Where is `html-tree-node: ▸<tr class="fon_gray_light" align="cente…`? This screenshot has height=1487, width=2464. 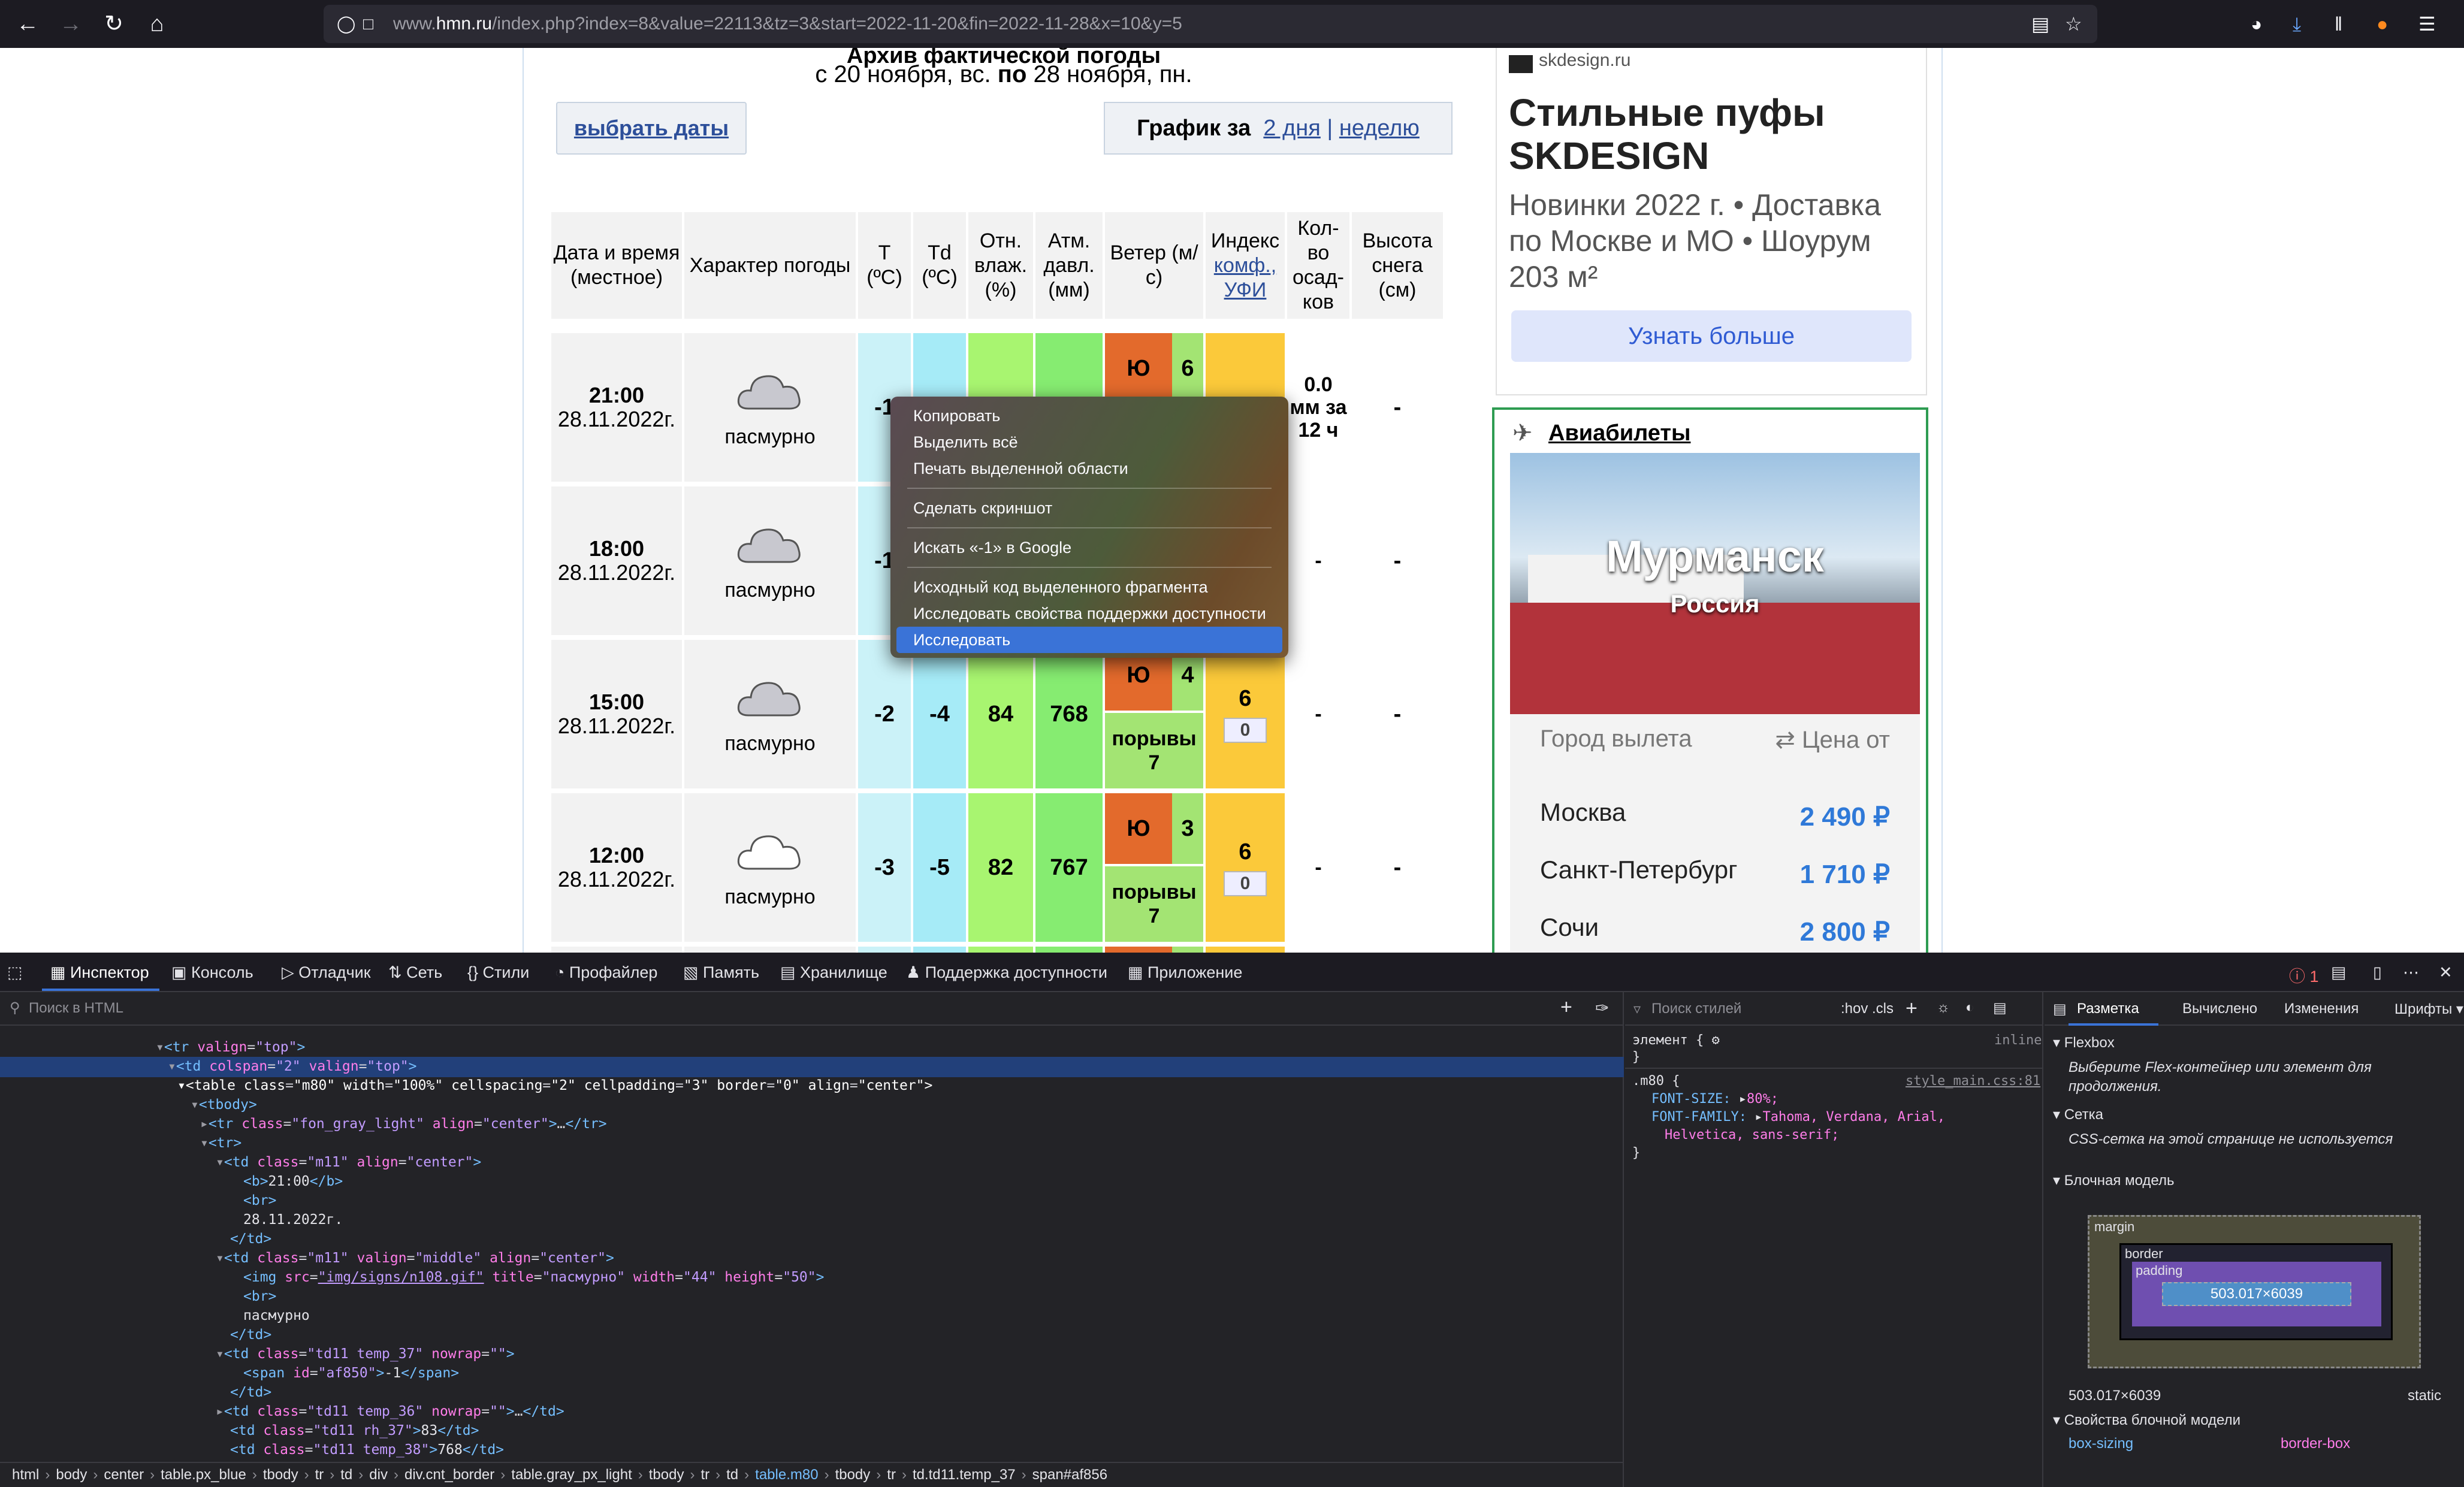
html-tree-node: ▸<tr class="fon_gray_light" align="cente… is located at coordinates (403, 1124).